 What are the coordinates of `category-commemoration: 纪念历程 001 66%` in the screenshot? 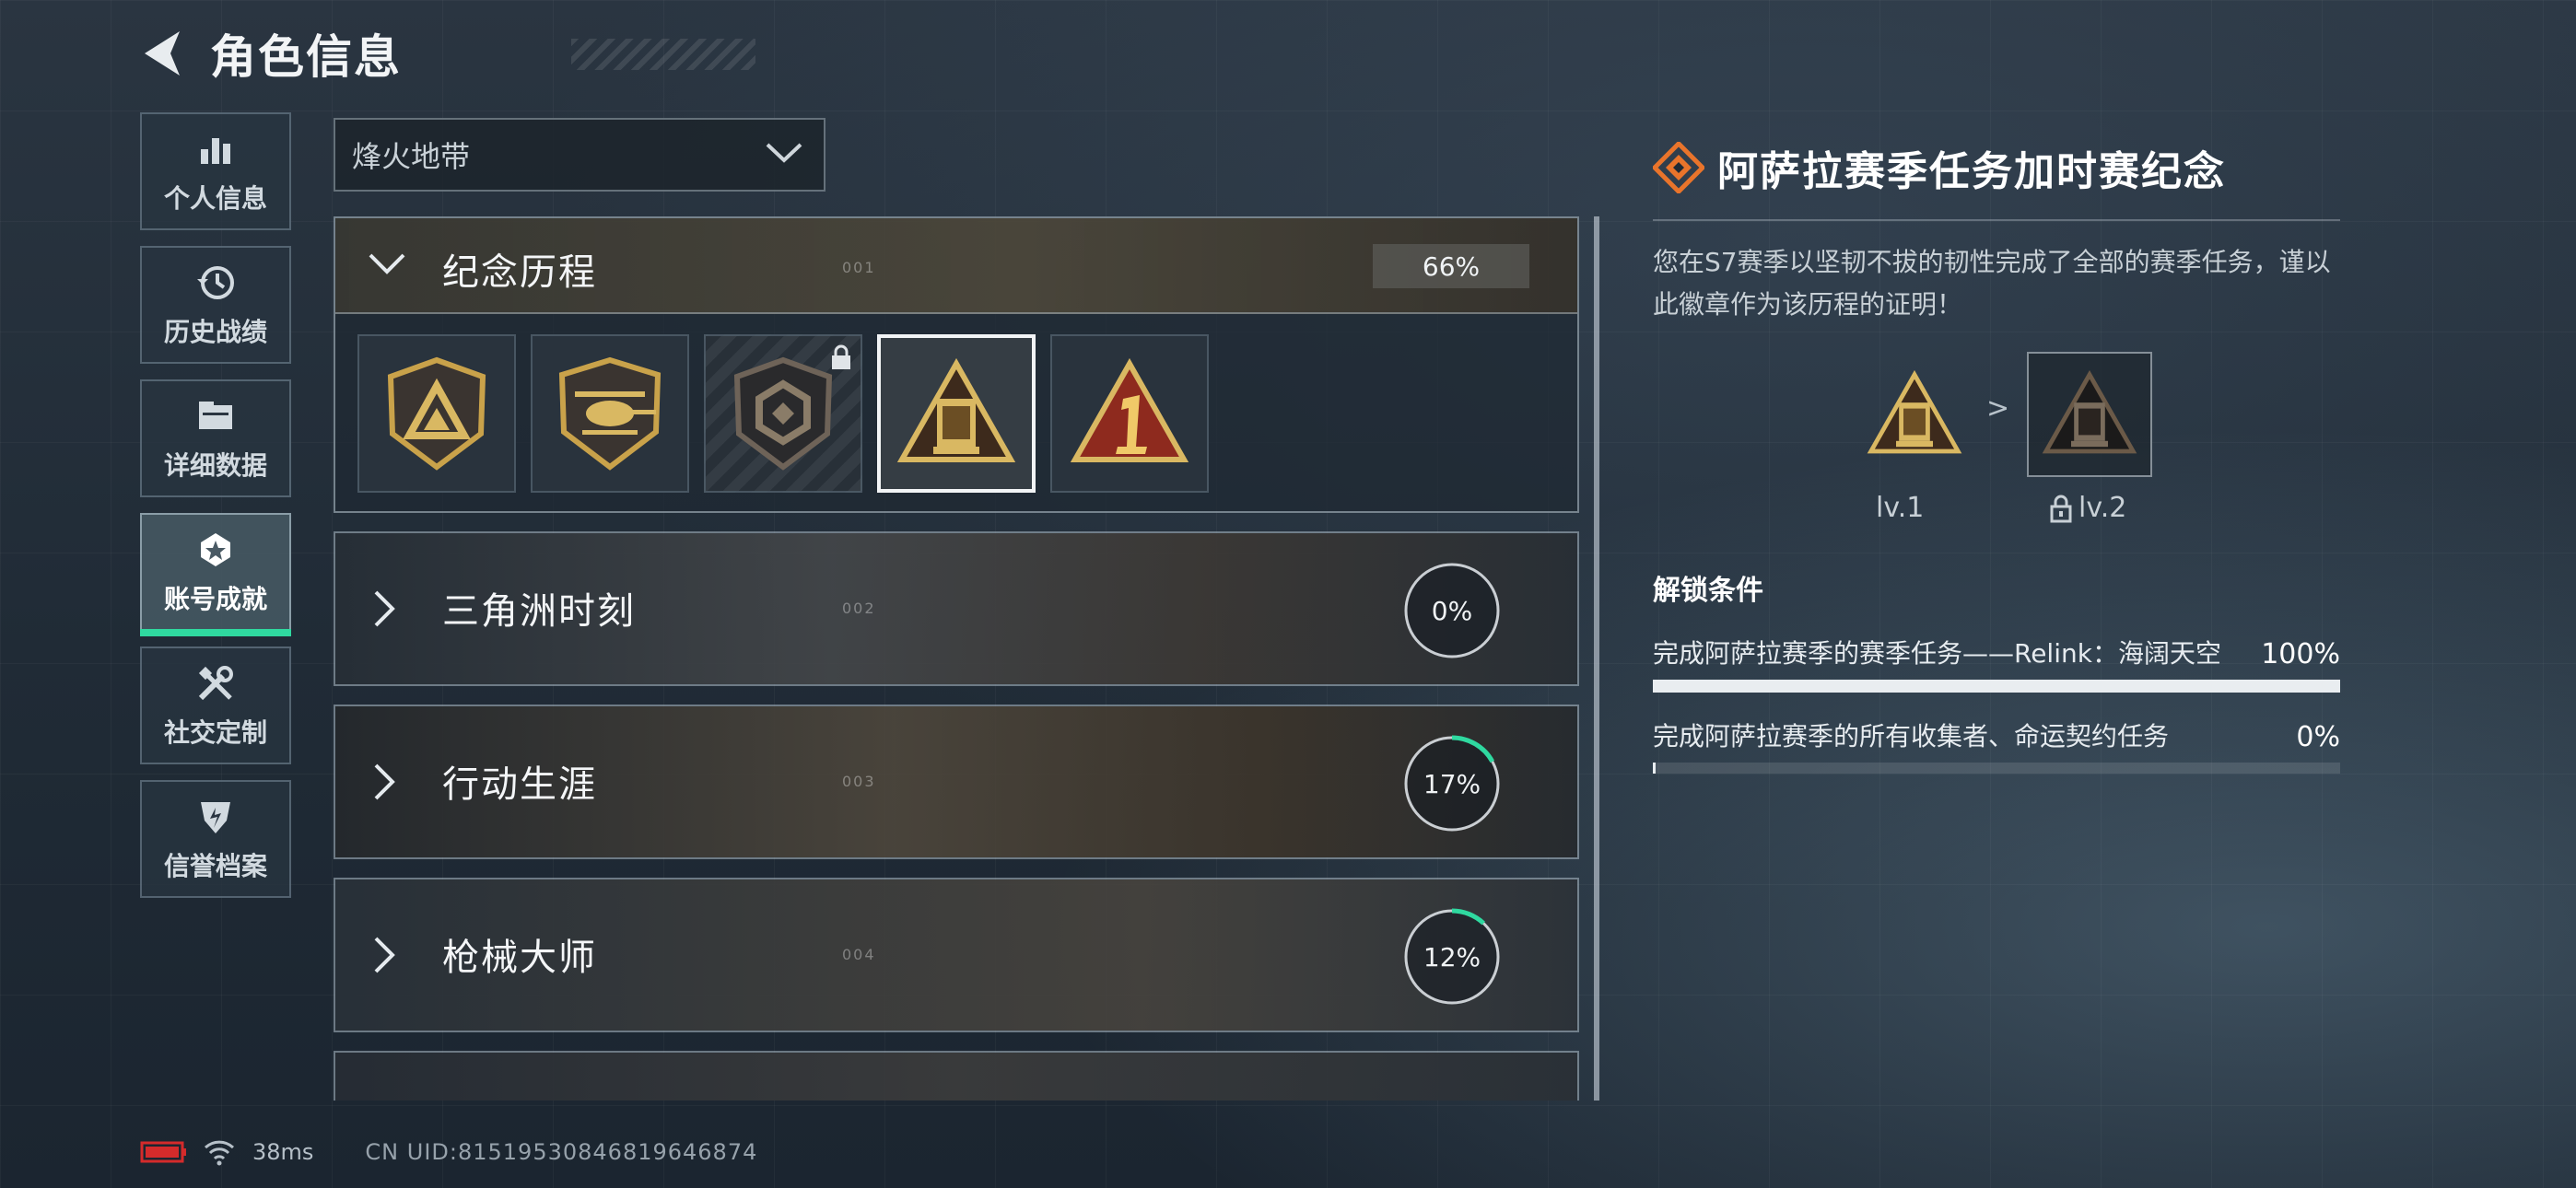 It's located at (956, 364).